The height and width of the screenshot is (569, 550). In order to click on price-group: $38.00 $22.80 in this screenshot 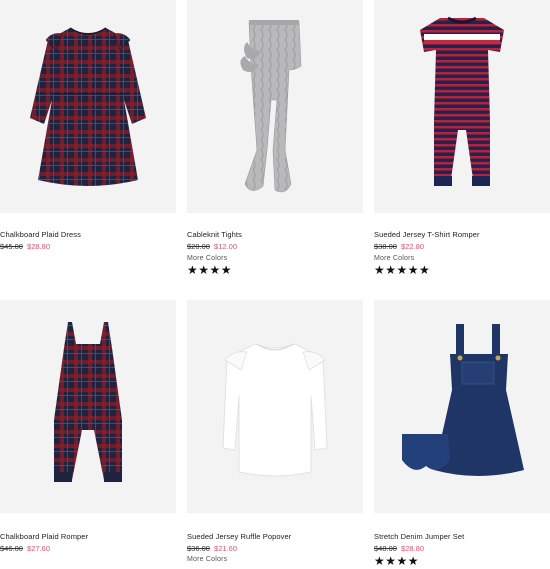, I will do `click(399, 246)`.